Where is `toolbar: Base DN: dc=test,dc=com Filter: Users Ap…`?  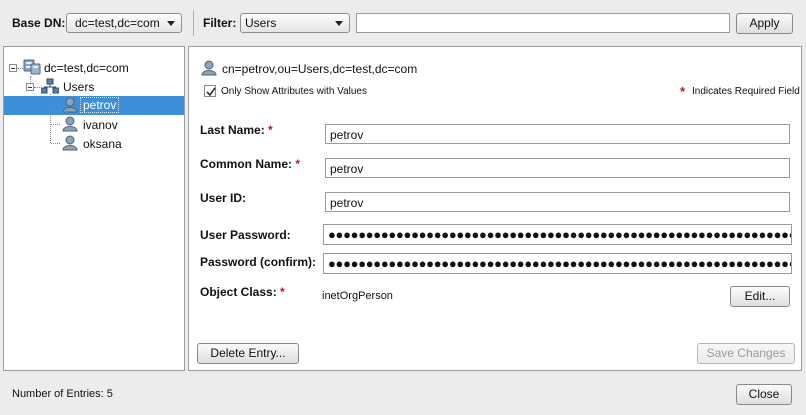 toolbar: Base DN: dc=test,dc=com Filter: Users Ap… is located at coordinates (403, 23).